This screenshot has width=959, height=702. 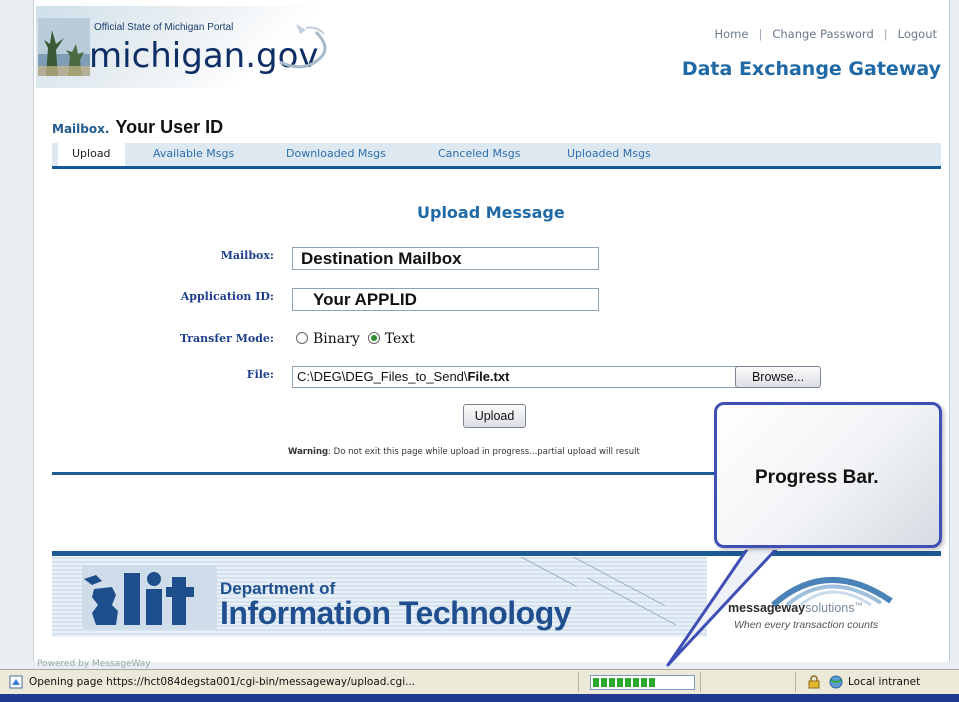 What do you see at coordinates (732, 34) in the screenshot?
I see `home-link: Home` at bounding box center [732, 34].